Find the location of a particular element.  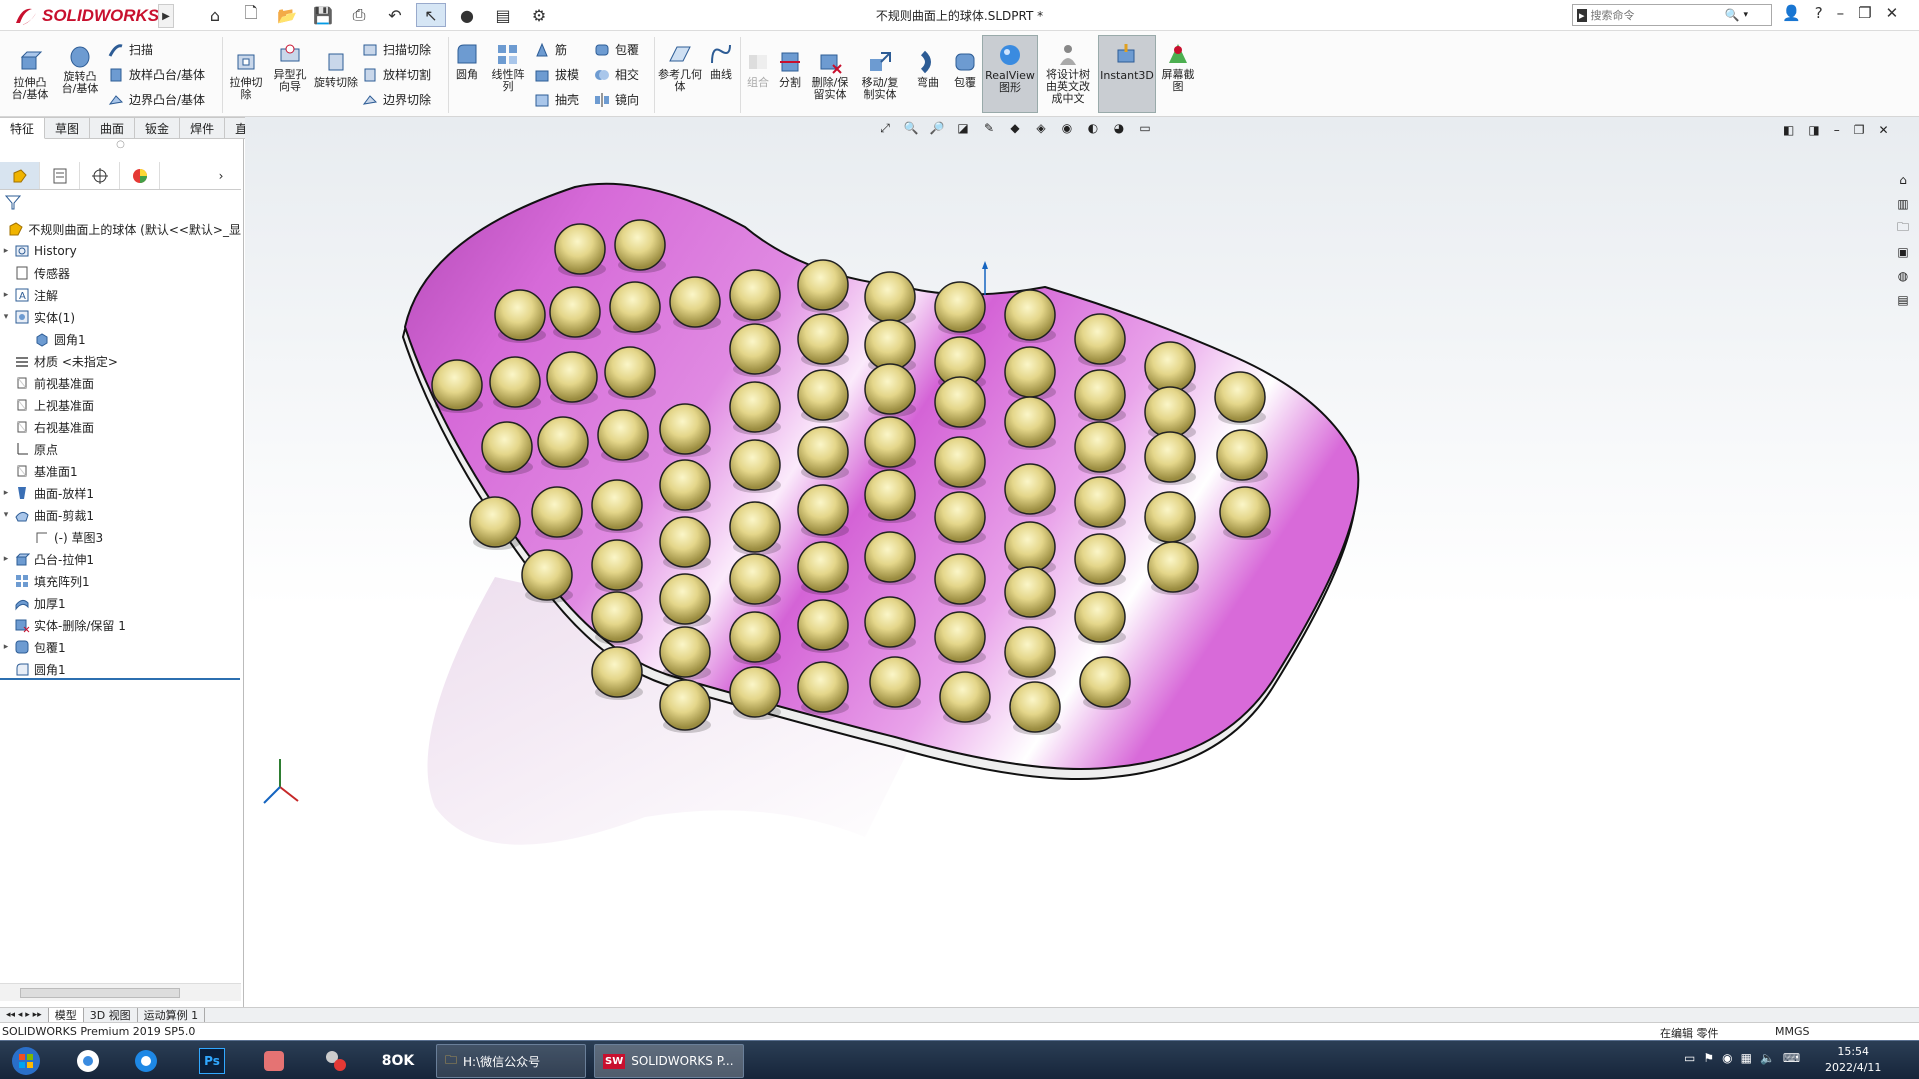

zoom-area-icon: 🔍 is located at coordinates (911, 128).